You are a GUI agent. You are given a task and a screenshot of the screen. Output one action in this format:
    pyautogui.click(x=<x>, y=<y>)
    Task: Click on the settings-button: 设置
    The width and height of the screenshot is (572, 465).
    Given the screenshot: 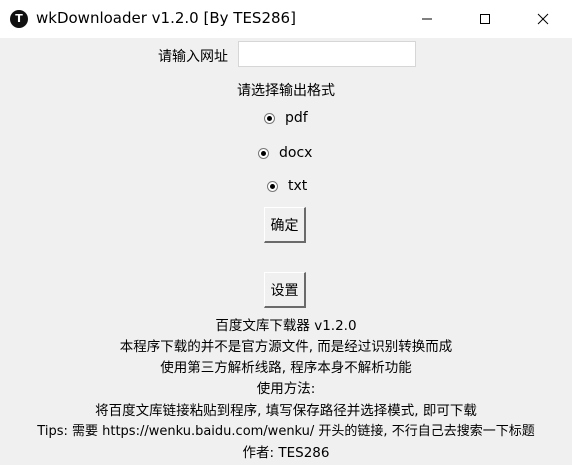 What is the action you would take?
    pyautogui.click(x=285, y=290)
    